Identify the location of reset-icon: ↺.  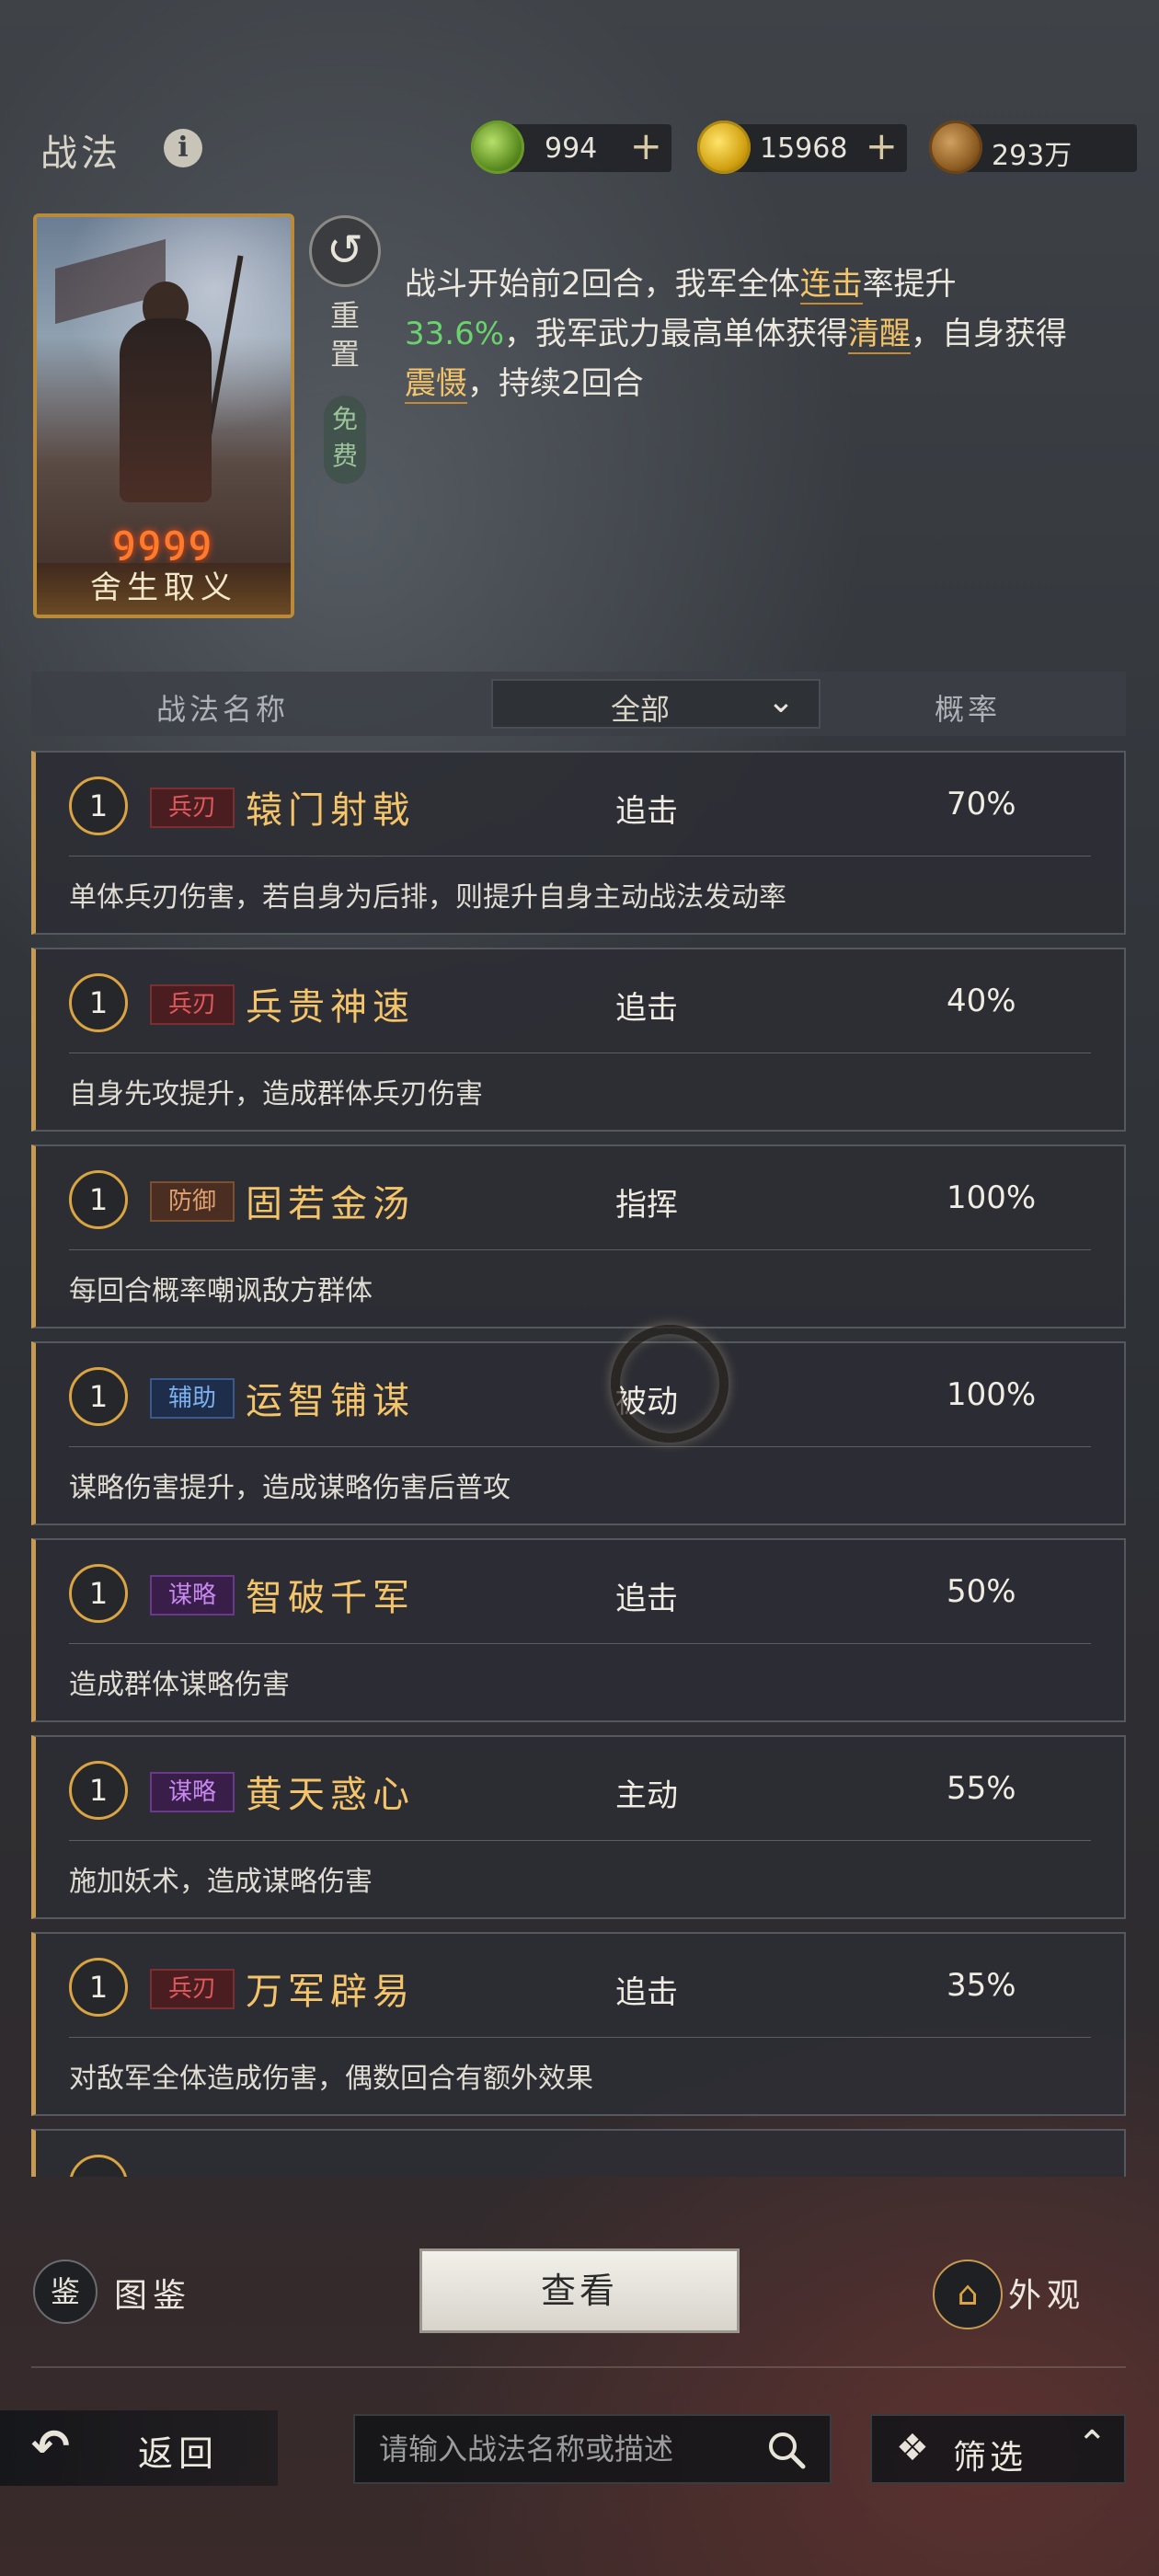
(345, 250).